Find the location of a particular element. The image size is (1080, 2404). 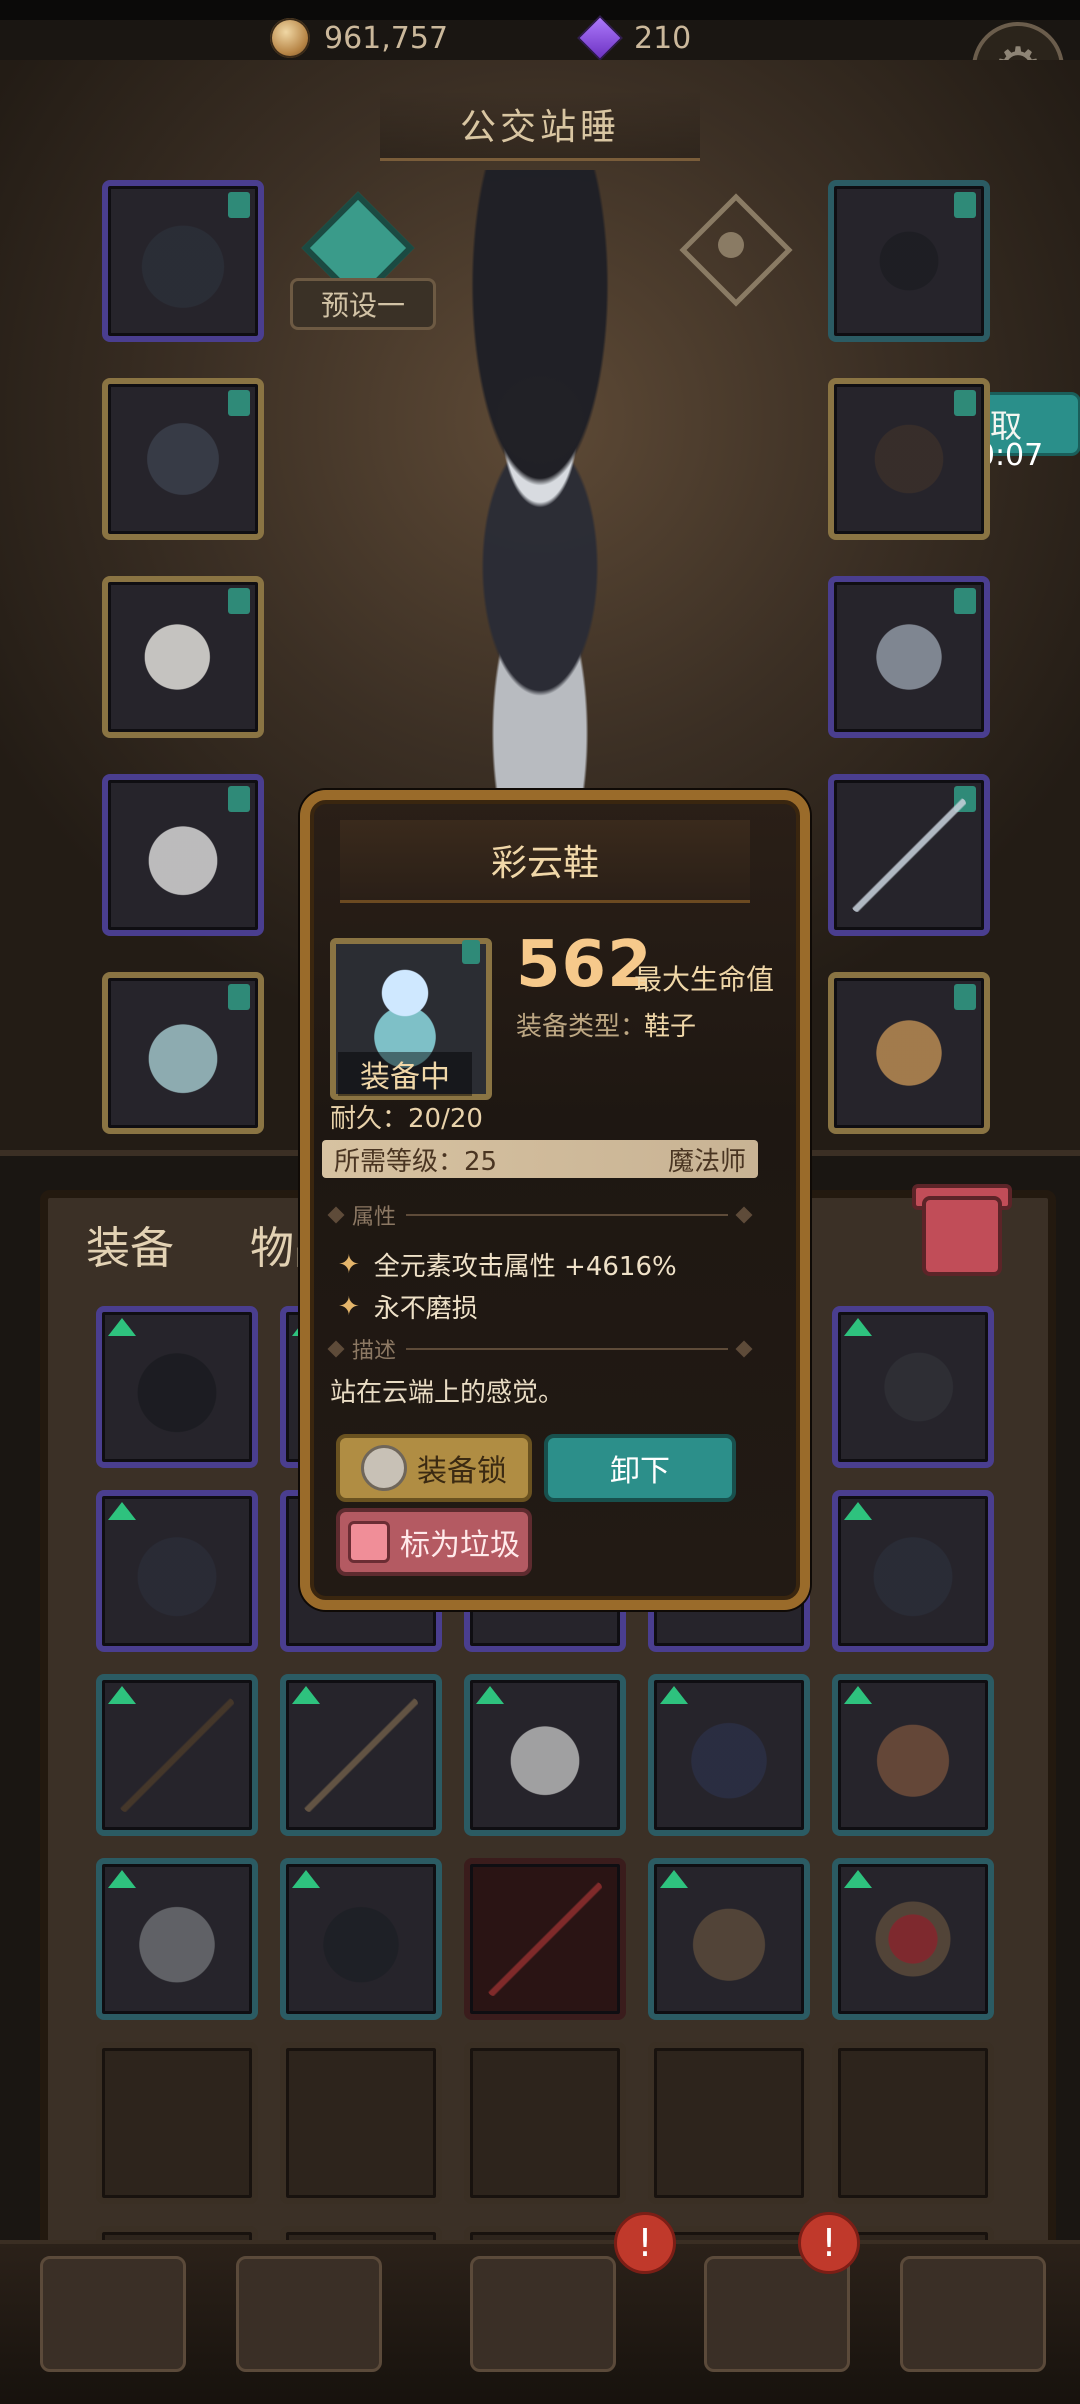

unequip-button: 卸下 is located at coordinates (640, 1468).